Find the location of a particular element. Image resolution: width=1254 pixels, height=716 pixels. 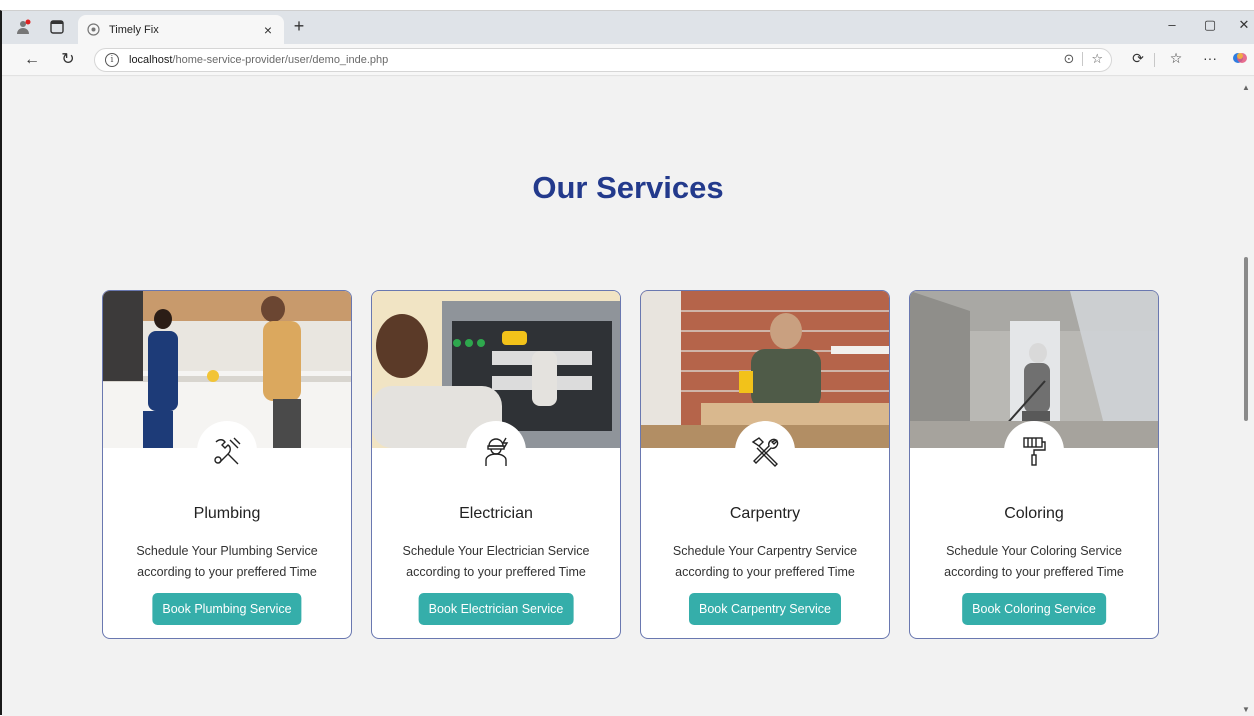

service-name: Coloring is located at coordinates (1034, 513).